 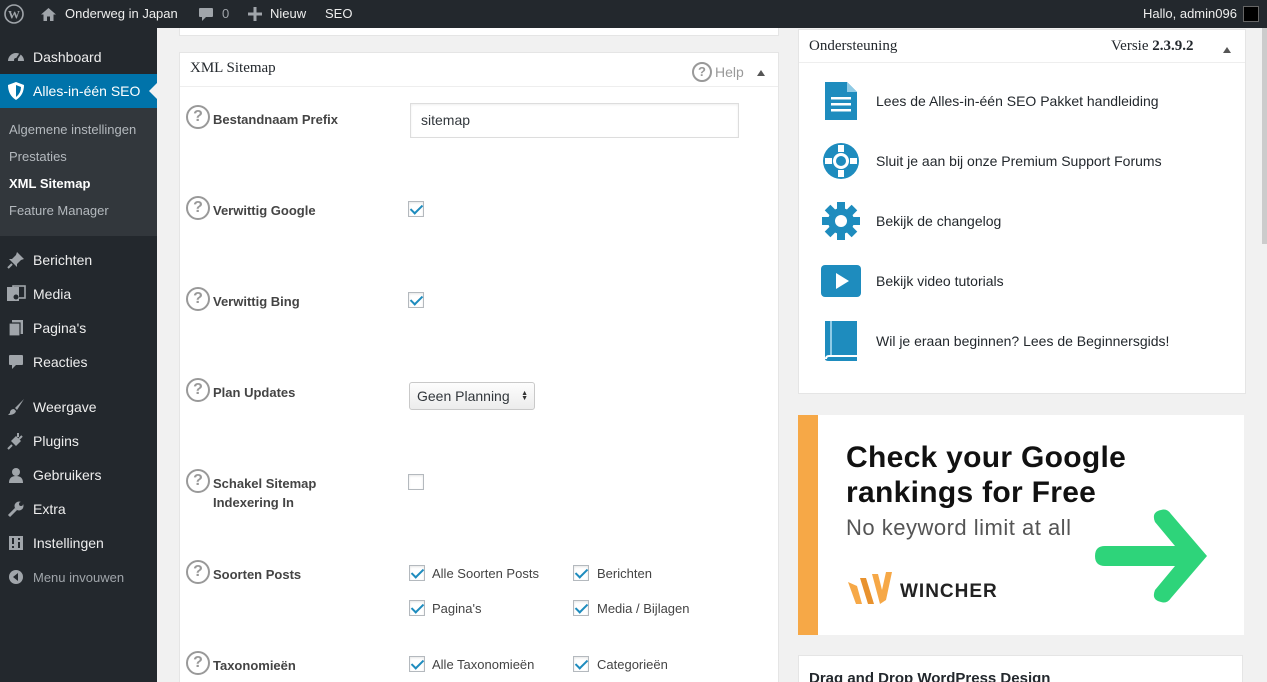 I want to click on help-icon: ?, so click(x=702, y=72).